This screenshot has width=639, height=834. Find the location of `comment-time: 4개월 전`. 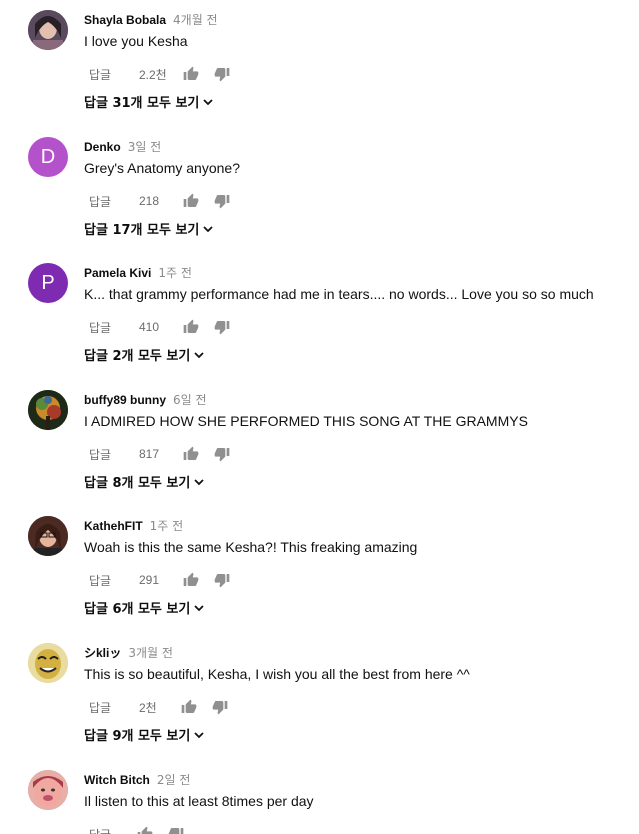

comment-time: 4개월 전 is located at coordinates (195, 20).